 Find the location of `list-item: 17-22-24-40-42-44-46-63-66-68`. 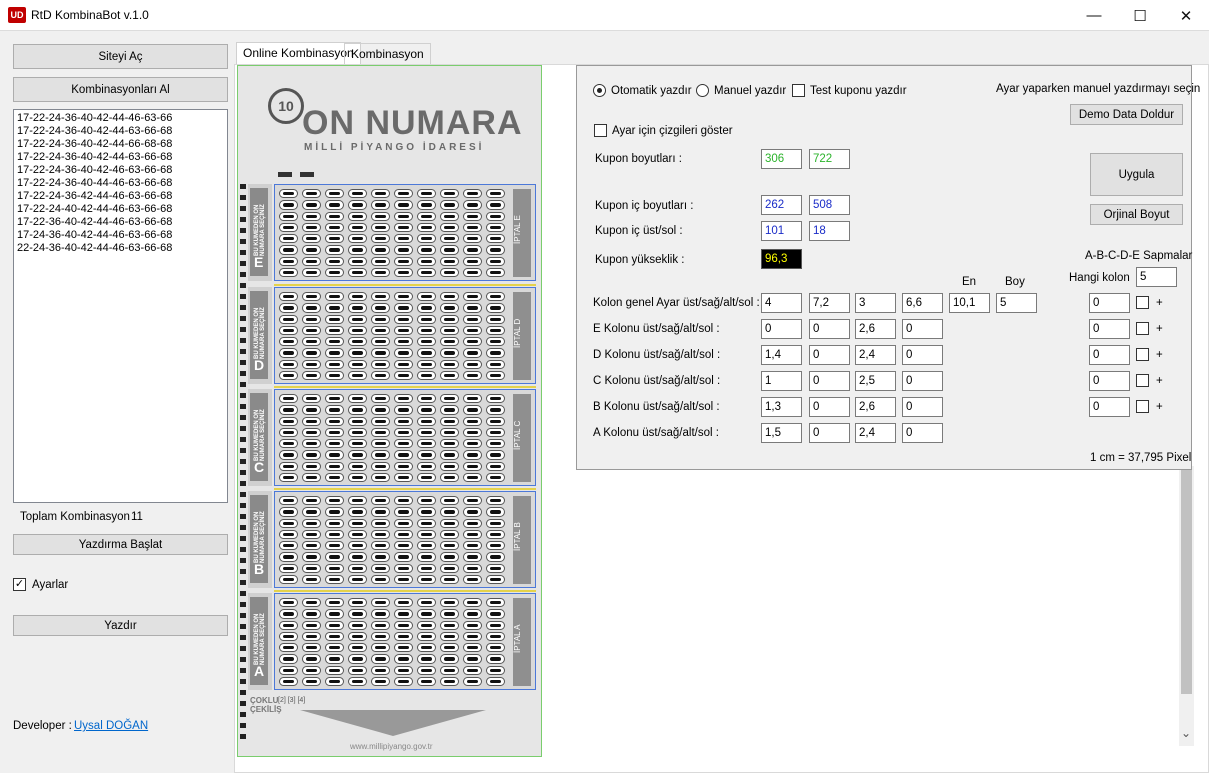

list-item: 17-22-24-40-42-44-46-63-66-68 is located at coordinates (120, 209).